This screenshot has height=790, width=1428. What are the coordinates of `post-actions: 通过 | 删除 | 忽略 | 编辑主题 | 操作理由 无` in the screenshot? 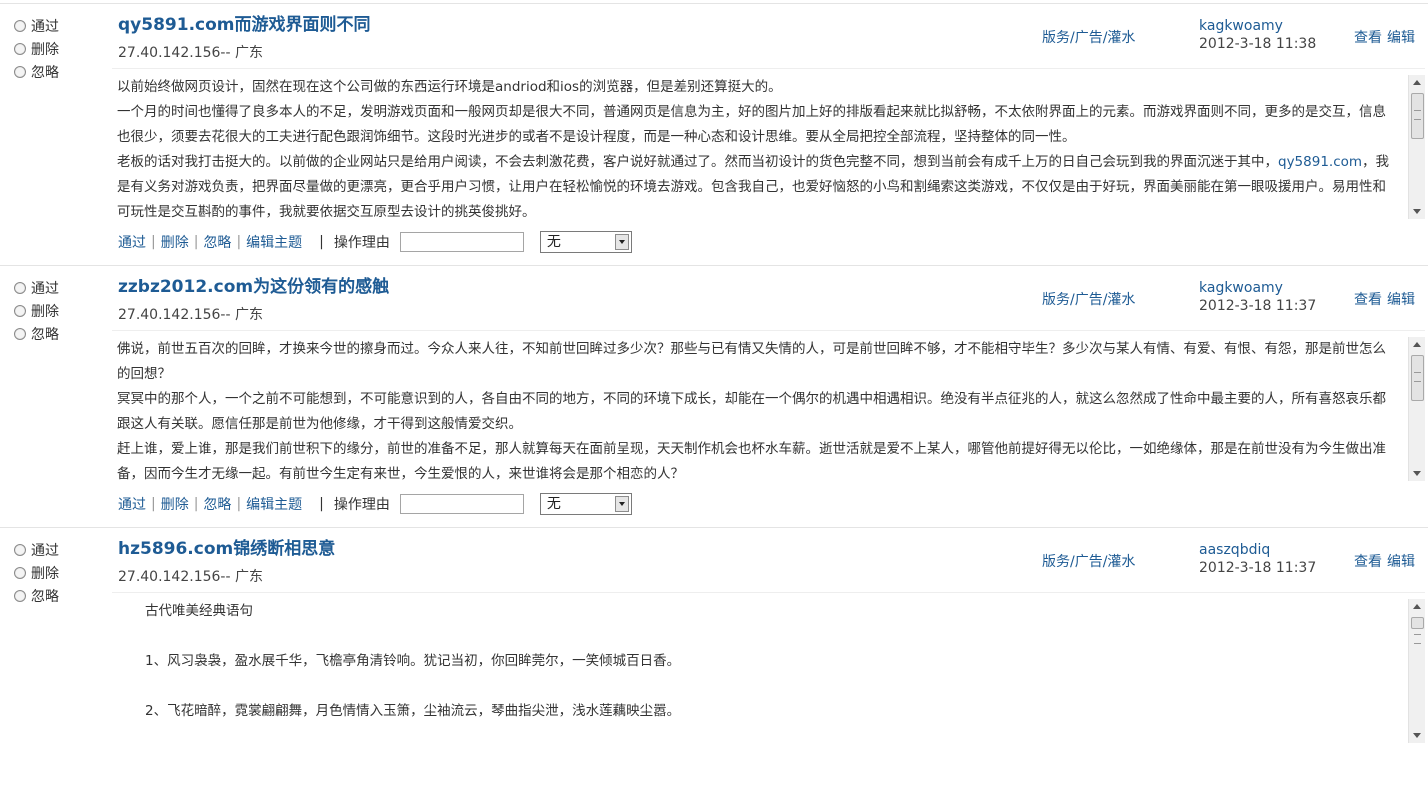 It's located at (375, 504).